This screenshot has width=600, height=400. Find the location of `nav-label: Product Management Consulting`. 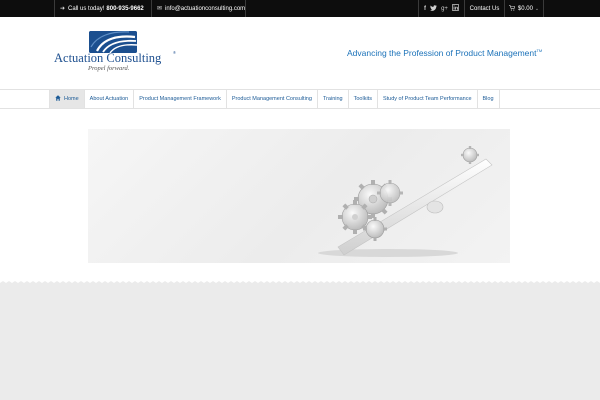

nav-label: Product Management Consulting is located at coordinates (271, 99).